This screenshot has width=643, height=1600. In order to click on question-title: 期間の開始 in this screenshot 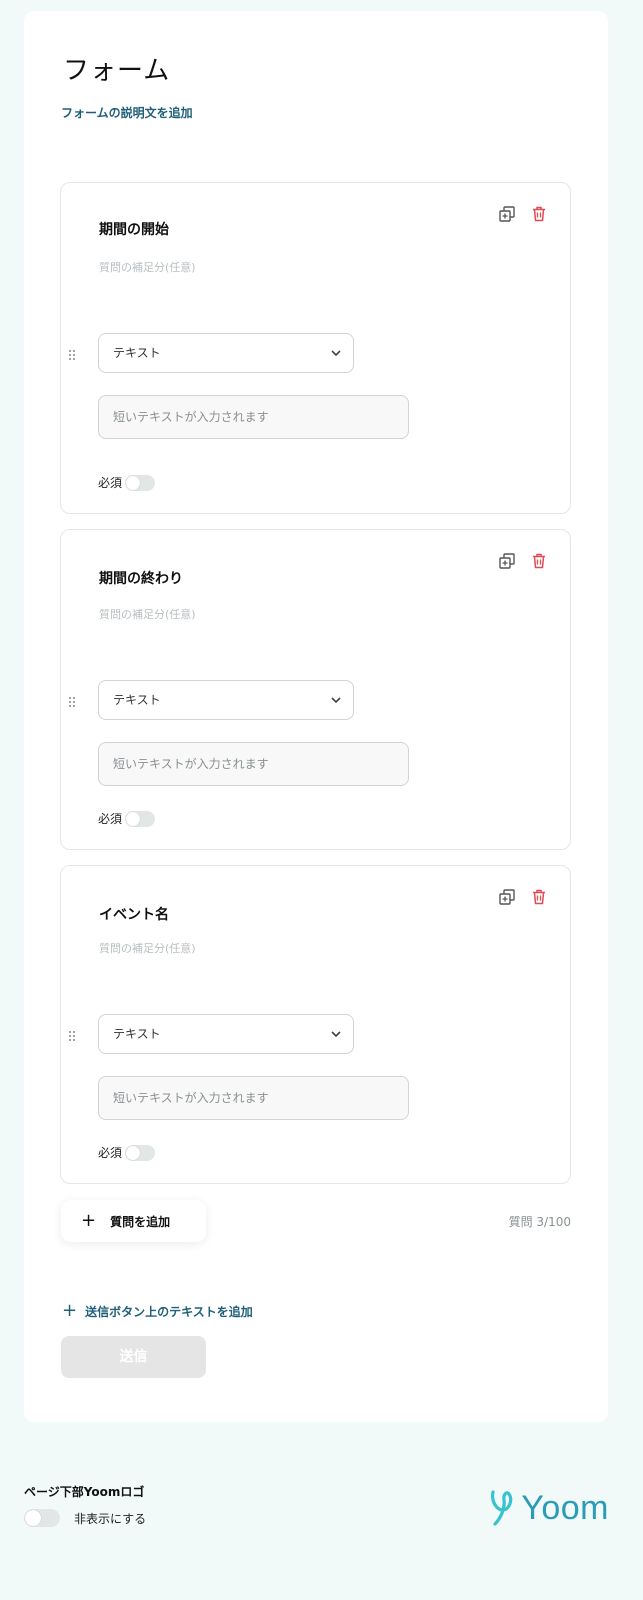, I will do `click(134, 229)`.